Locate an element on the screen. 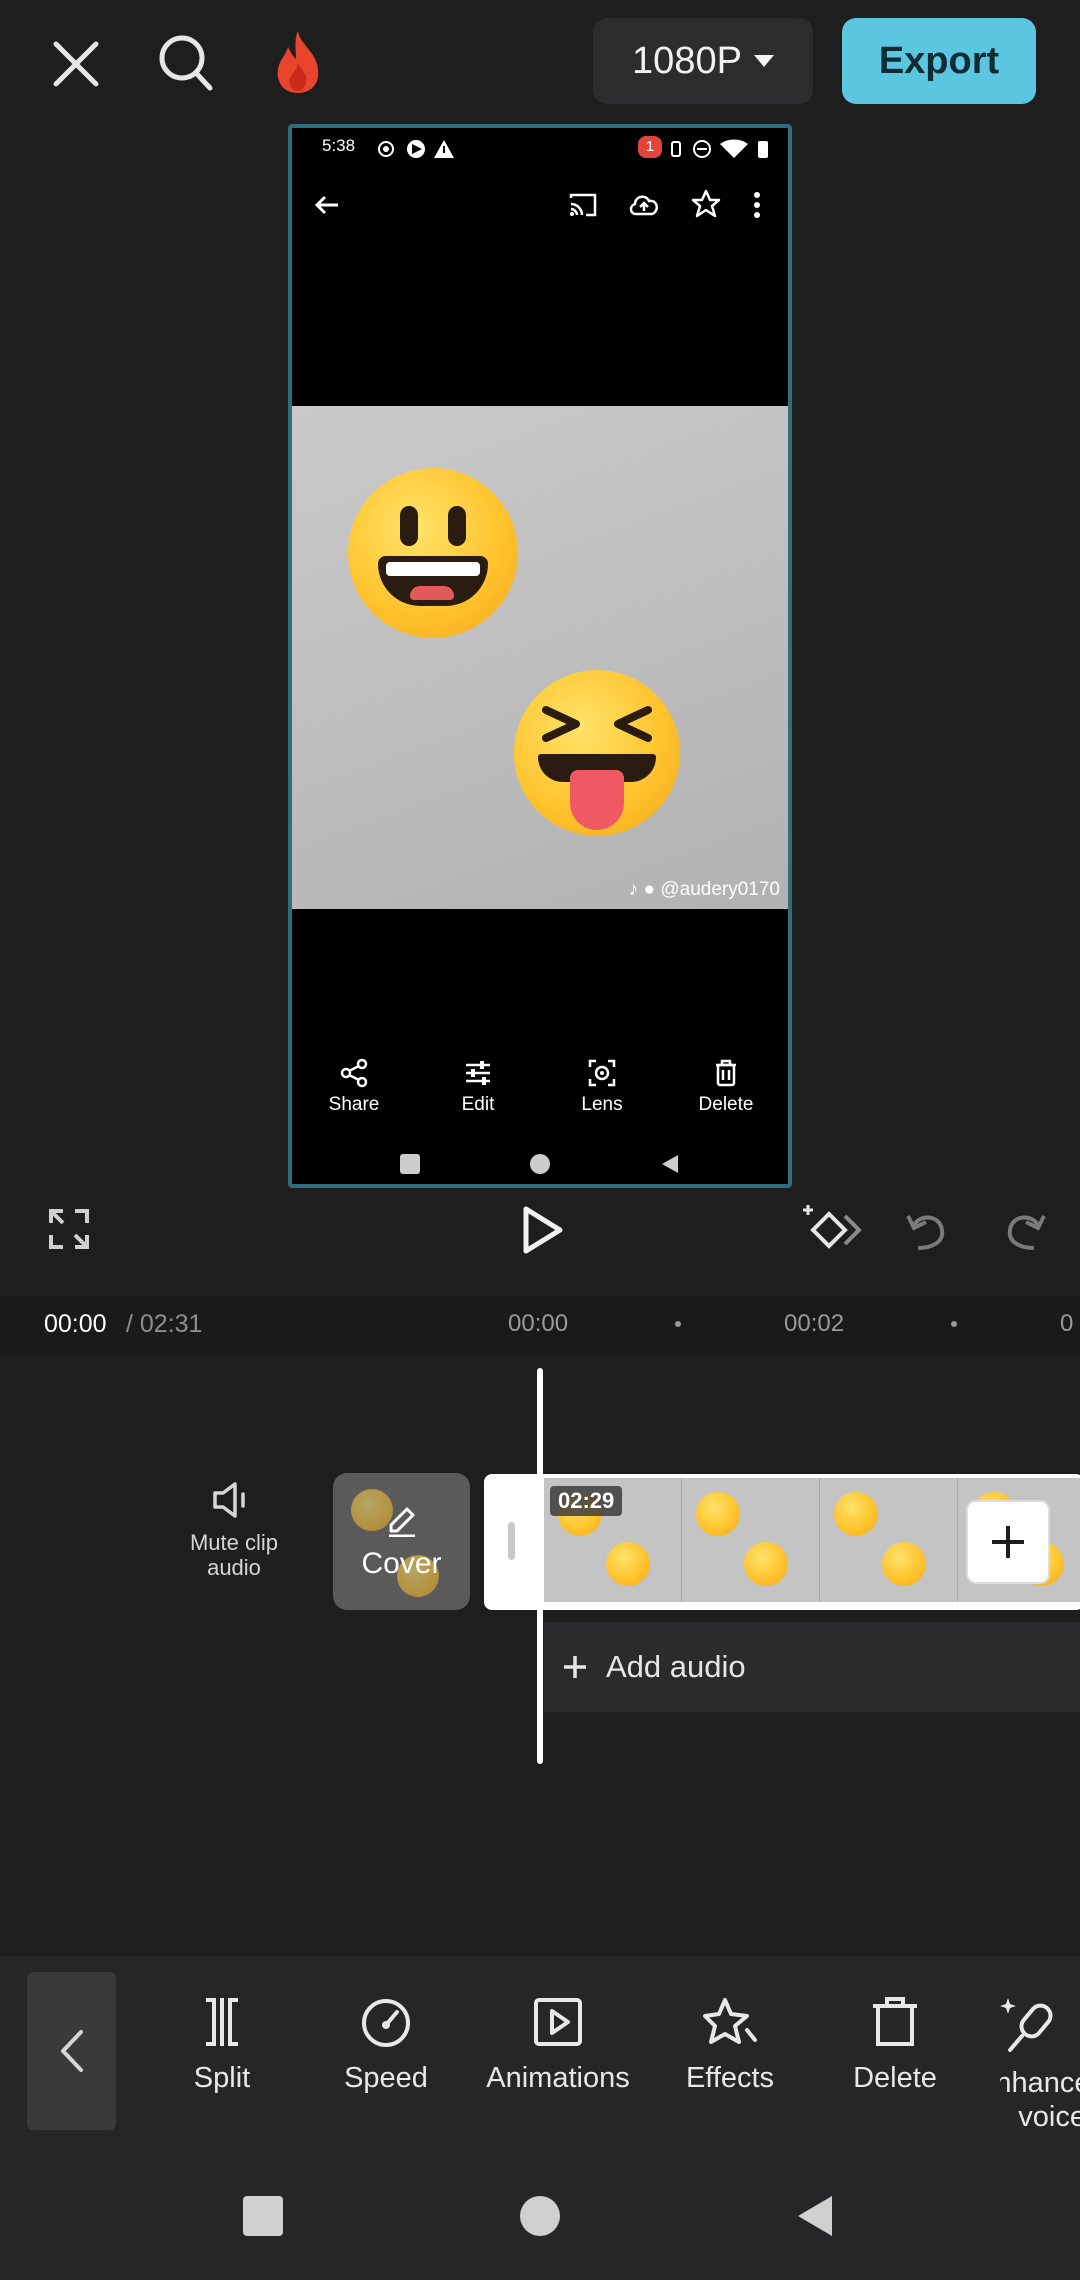  watermark: ♪ ● @audery0170 is located at coordinates (704, 890).